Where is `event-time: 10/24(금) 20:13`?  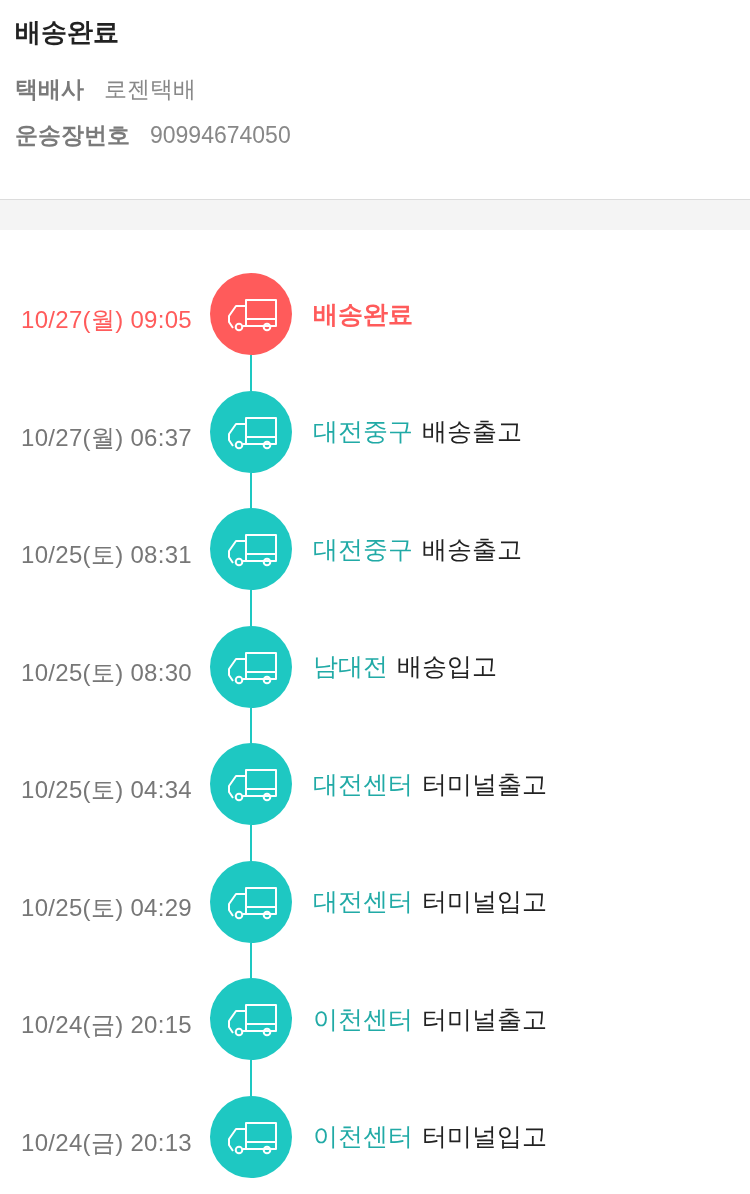
event-time: 10/24(금) 20:13 is located at coordinates (106, 1142).